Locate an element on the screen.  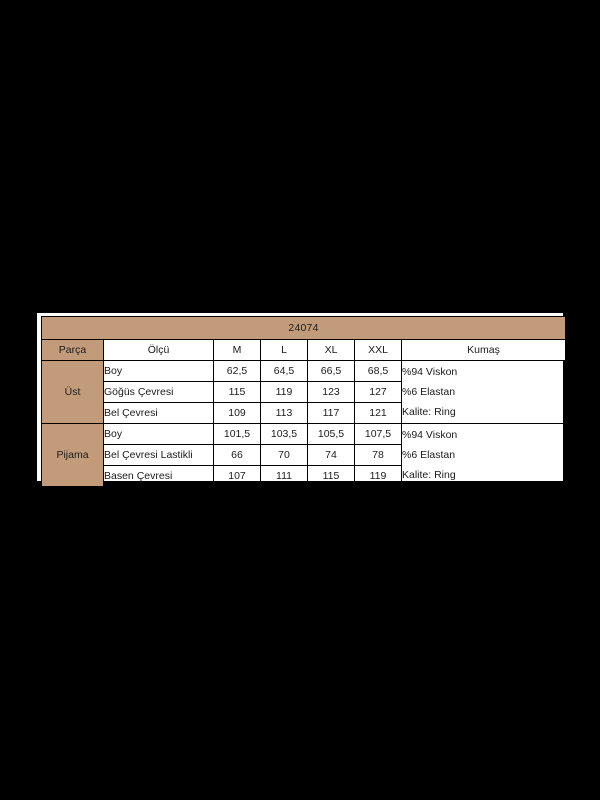
measure-value: 66 is located at coordinates (237, 455).